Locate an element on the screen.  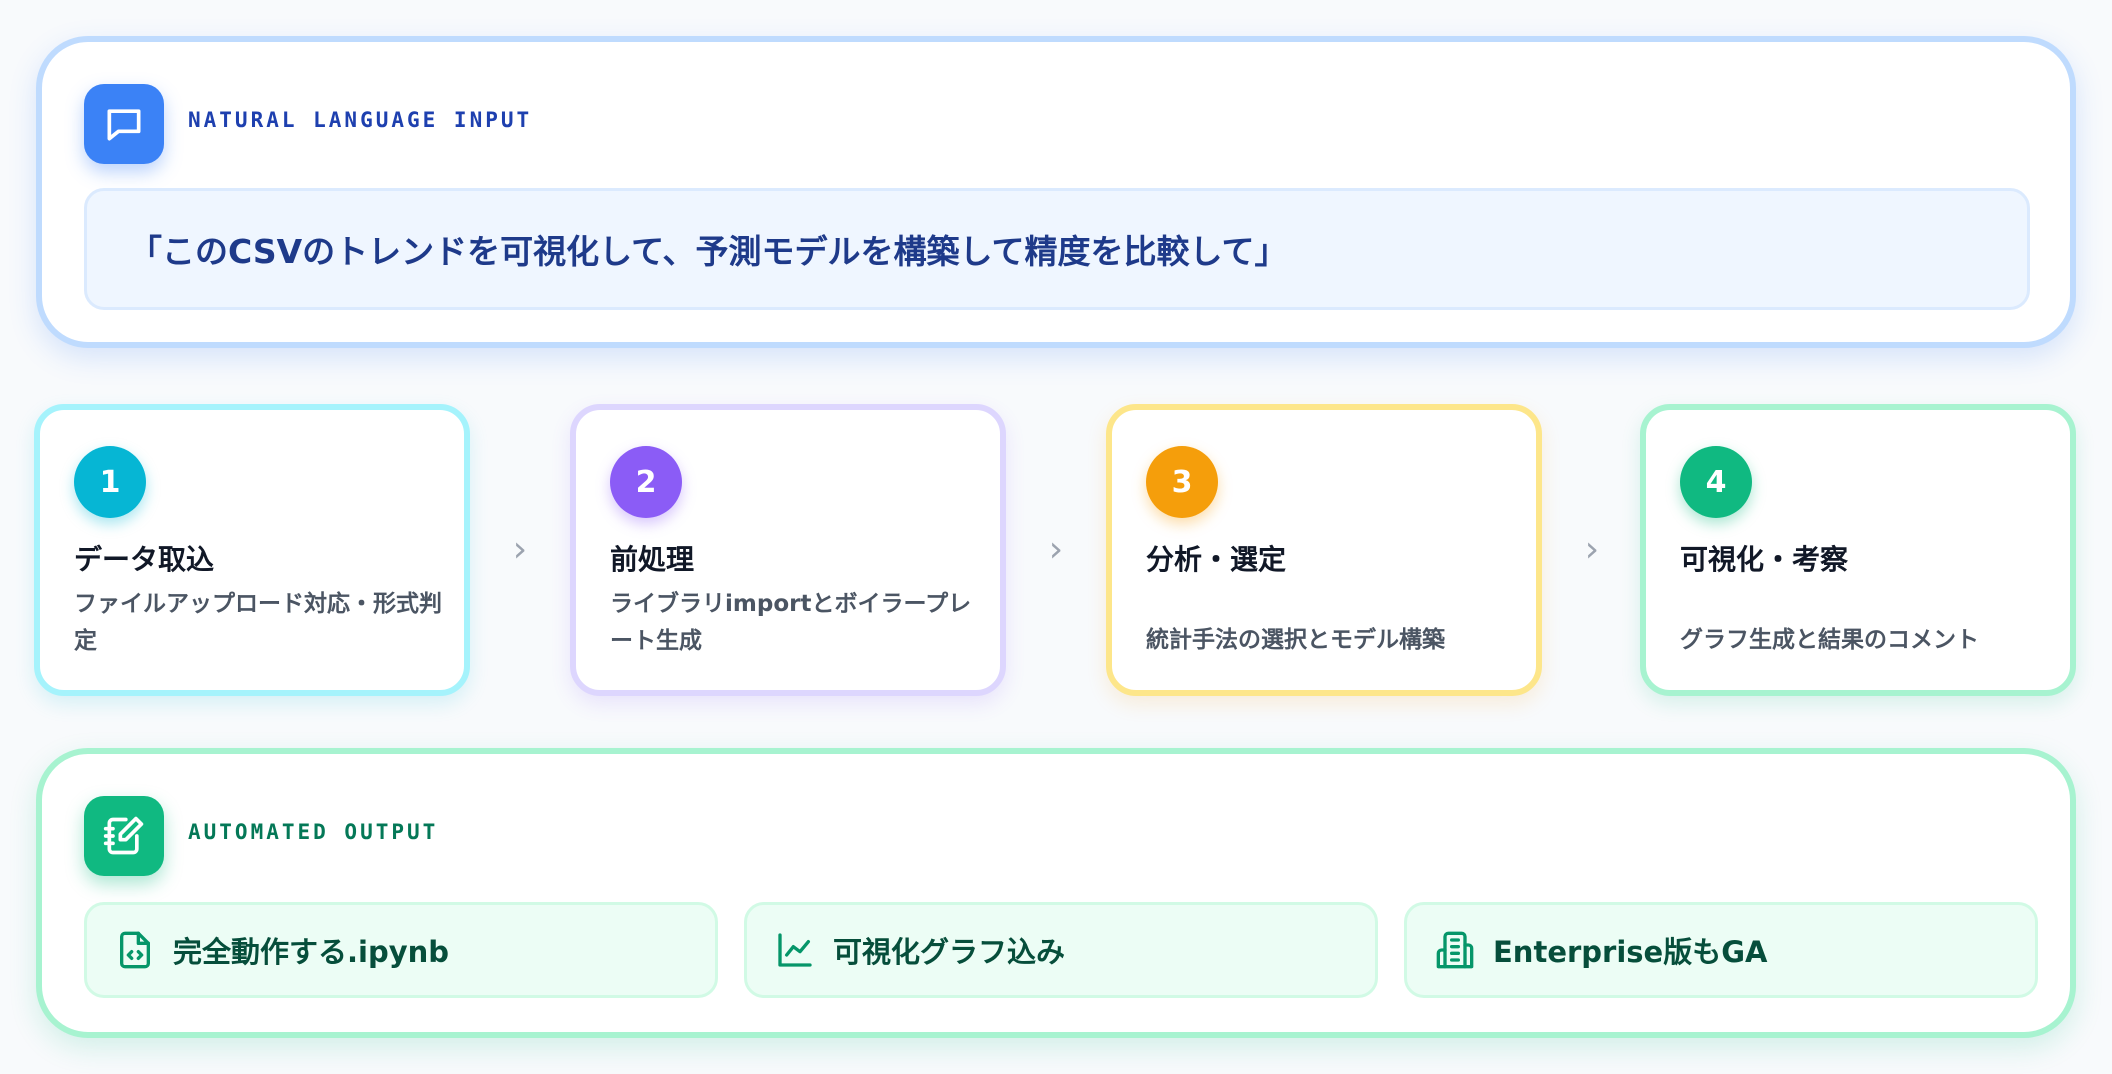
step-number-badge: 4 is located at coordinates (1716, 482).